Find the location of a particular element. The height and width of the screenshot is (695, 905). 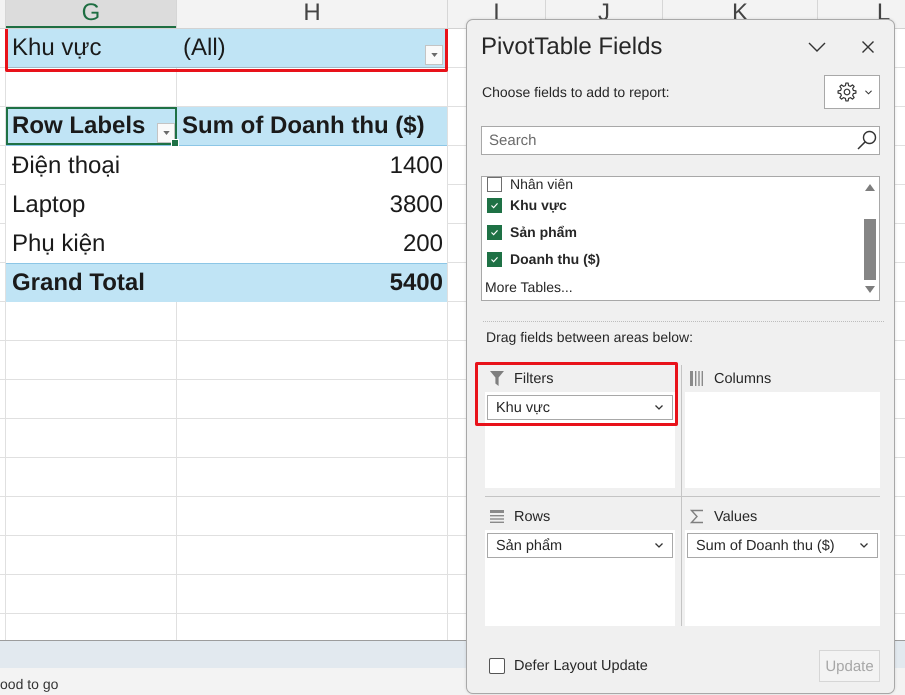

search-icon is located at coordinates (867, 140).